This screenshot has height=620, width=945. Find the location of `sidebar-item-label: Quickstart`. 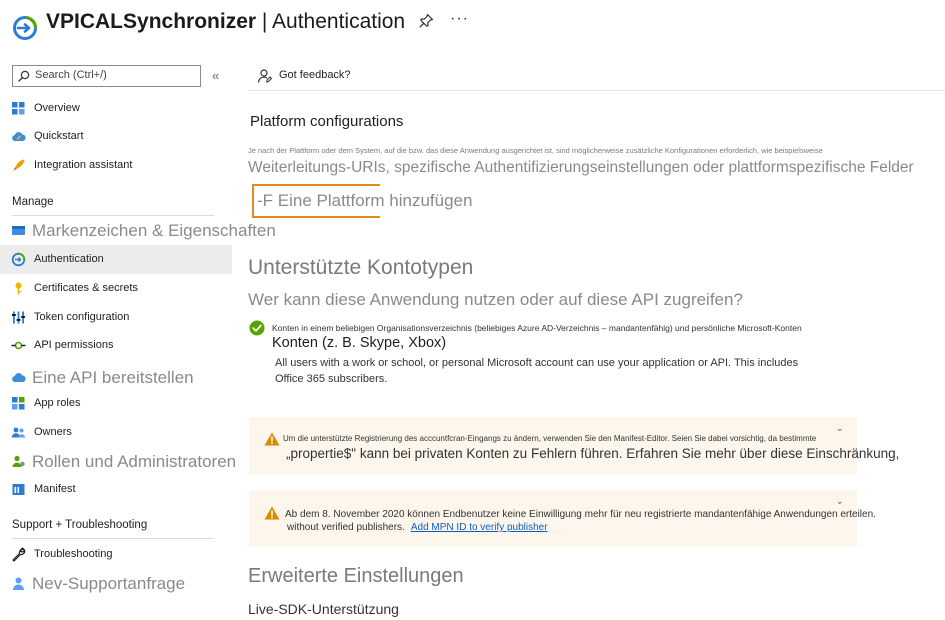

sidebar-item-label: Quickstart is located at coordinates (59, 136).